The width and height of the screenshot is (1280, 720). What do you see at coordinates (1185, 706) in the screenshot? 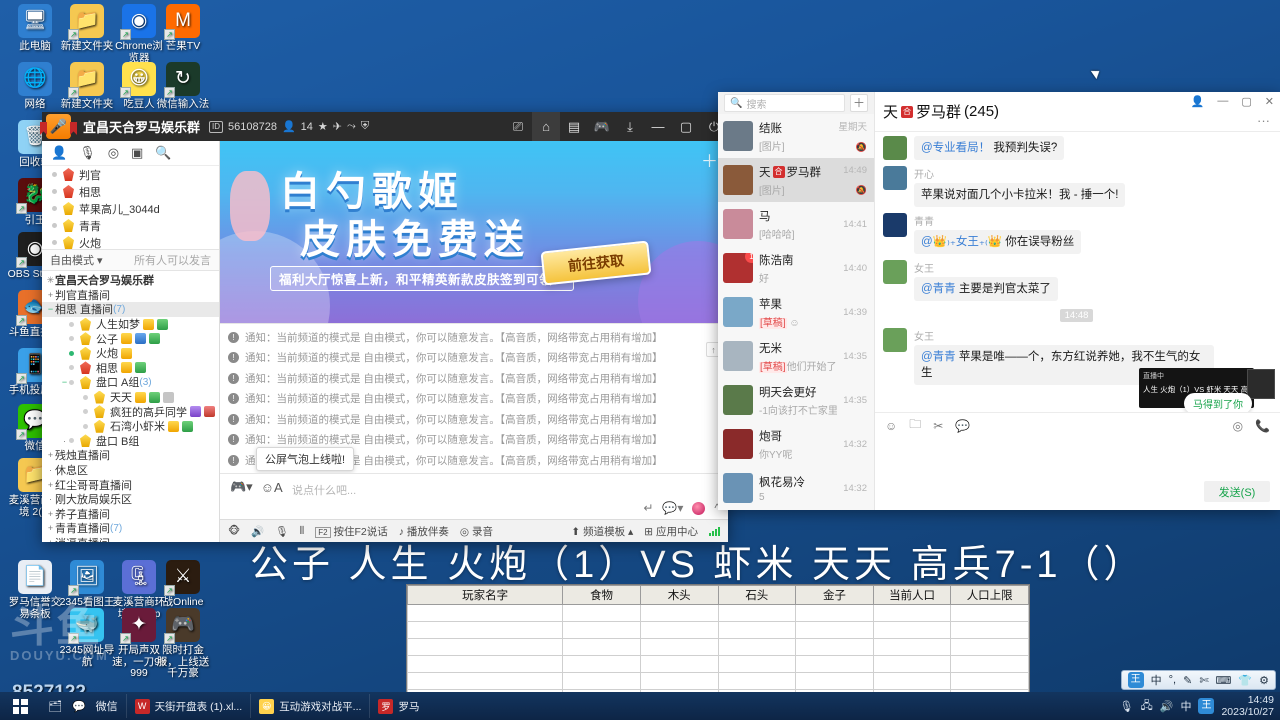
I see `ime-cn-icon: 中` at bounding box center [1185, 706].